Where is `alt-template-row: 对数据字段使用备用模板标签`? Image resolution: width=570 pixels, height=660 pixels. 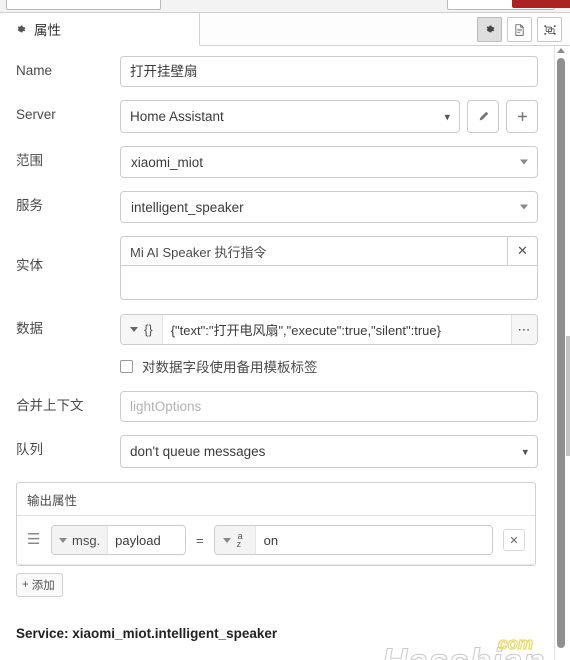
alt-template-row: 对数据字段使用备用模板标签 is located at coordinates (276, 366).